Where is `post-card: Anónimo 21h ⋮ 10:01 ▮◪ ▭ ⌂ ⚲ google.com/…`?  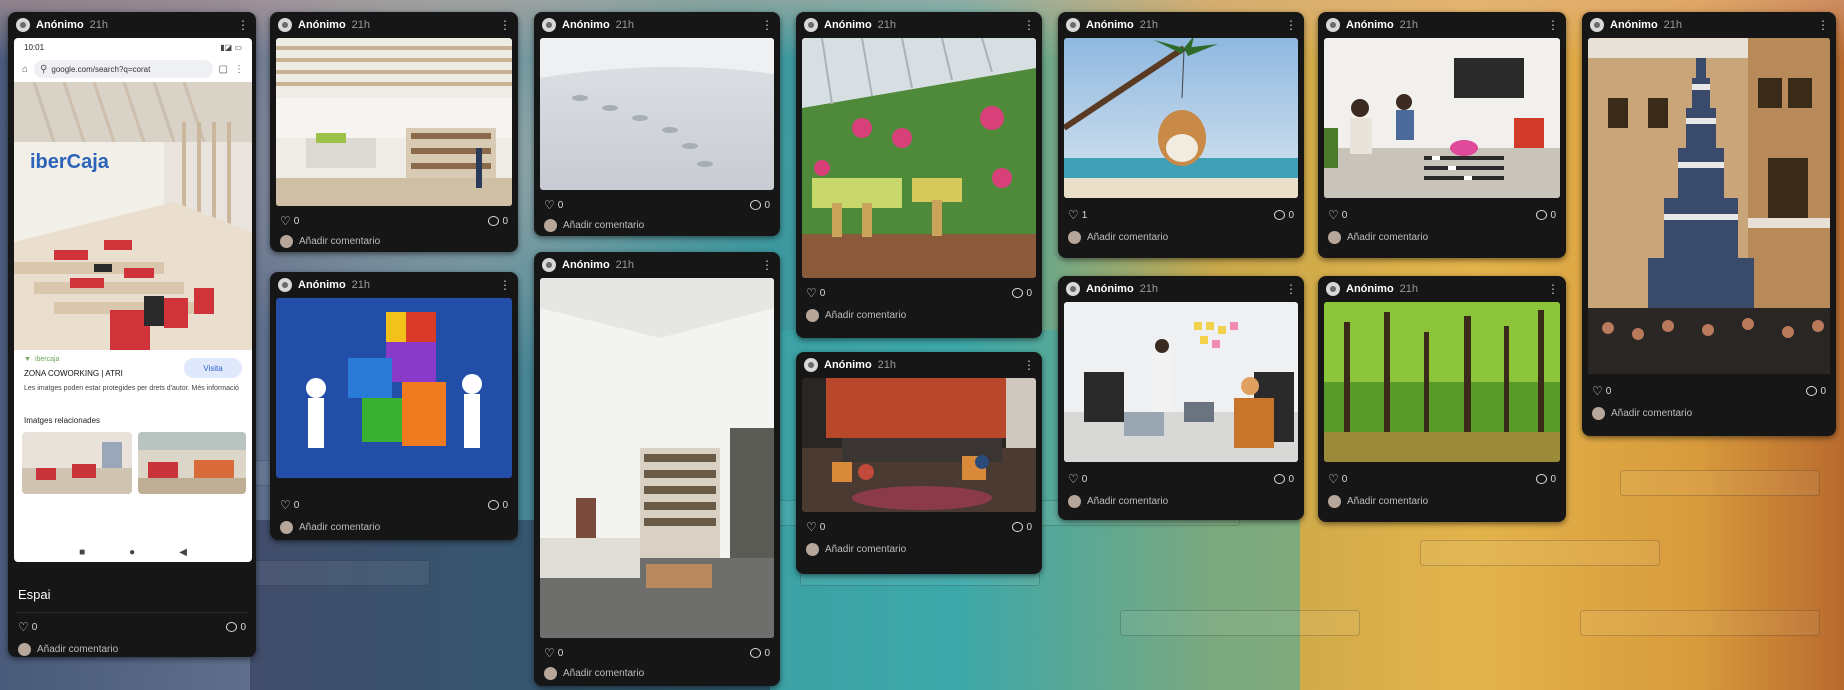
post-card: Anónimo 21h ⋮ 10:01 ▮◪ ▭ ⌂ ⚲ google.com/… is located at coordinates (132, 334).